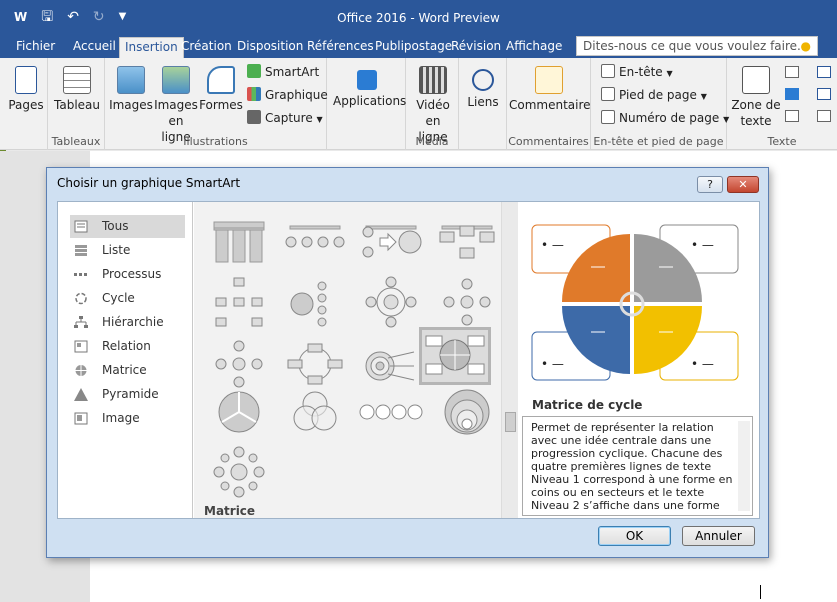 This screenshot has height=602, width=837. Describe the element at coordinates (658, 141) in the screenshot. I see `entete-group-label: En-tête et pied de page` at that location.